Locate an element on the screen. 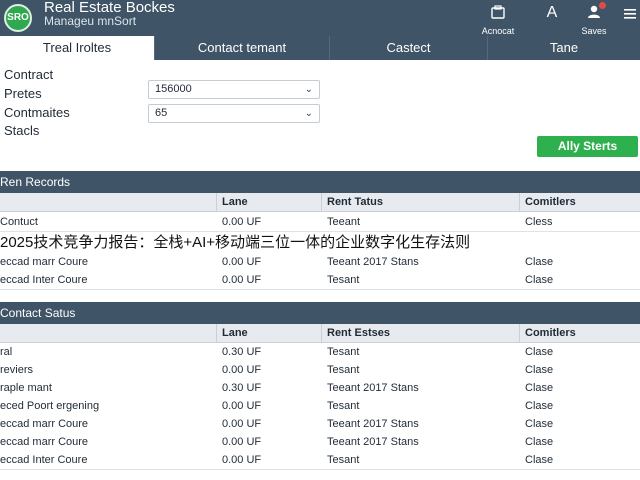  saves-label: Saves is located at coordinates (594, 31).